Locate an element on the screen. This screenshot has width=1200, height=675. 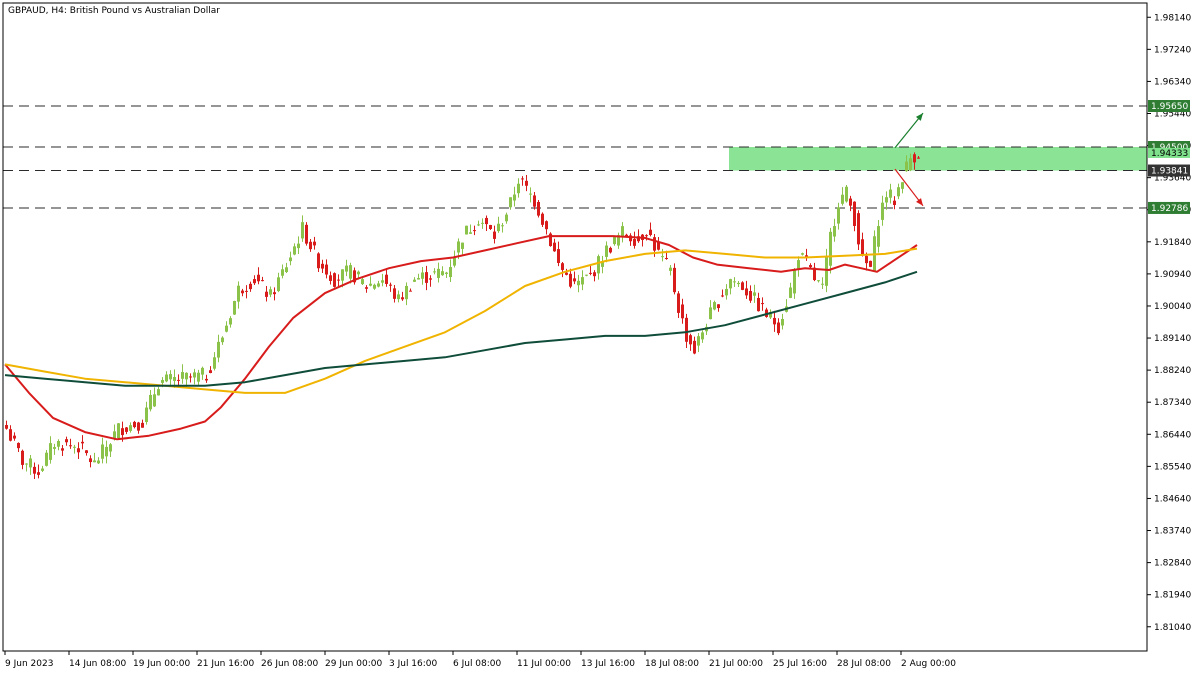
y-tick-label: 1.98140 is located at coordinates (1172, 18).